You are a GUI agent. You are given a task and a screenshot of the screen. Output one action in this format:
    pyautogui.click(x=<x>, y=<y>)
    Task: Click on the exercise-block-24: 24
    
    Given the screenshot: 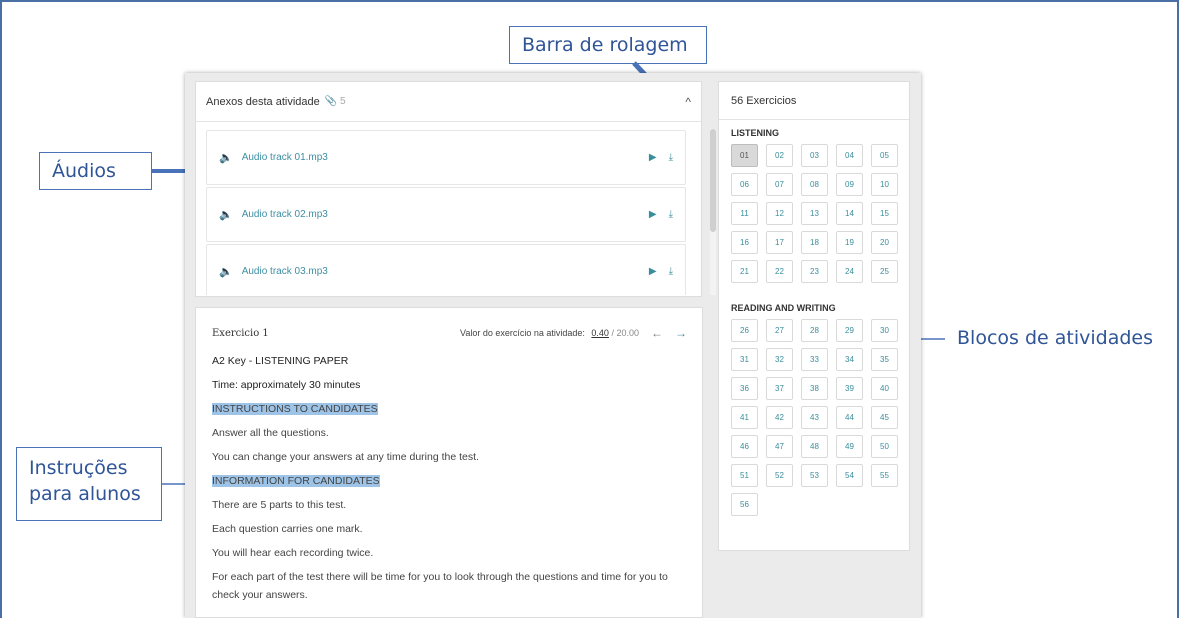 What is the action you would take?
    pyautogui.click(x=849, y=271)
    